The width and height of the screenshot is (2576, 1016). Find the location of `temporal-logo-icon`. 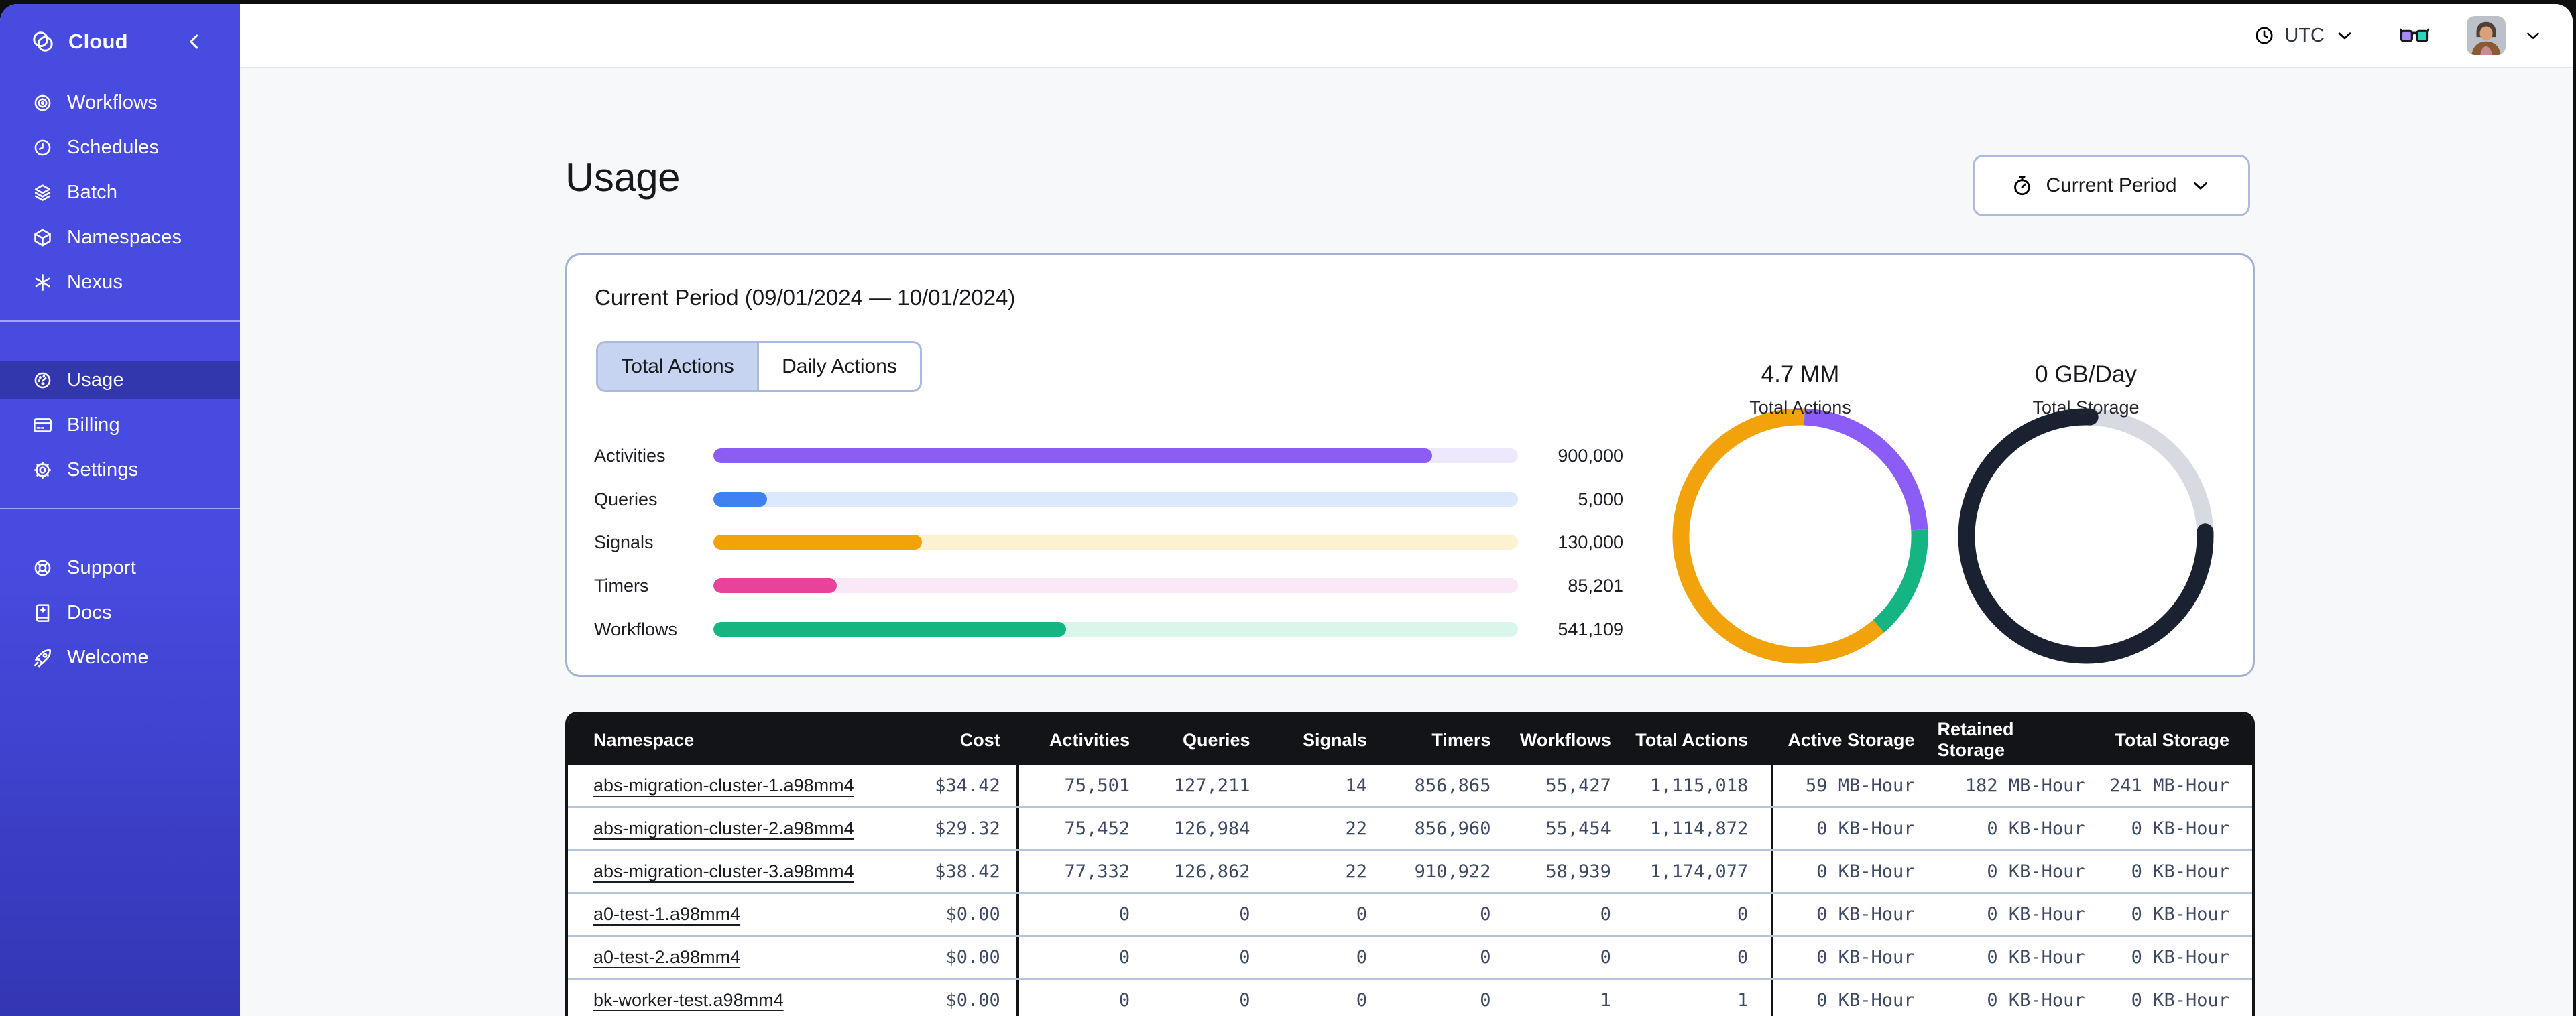

temporal-logo-icon is located at coordinates (43, 41).